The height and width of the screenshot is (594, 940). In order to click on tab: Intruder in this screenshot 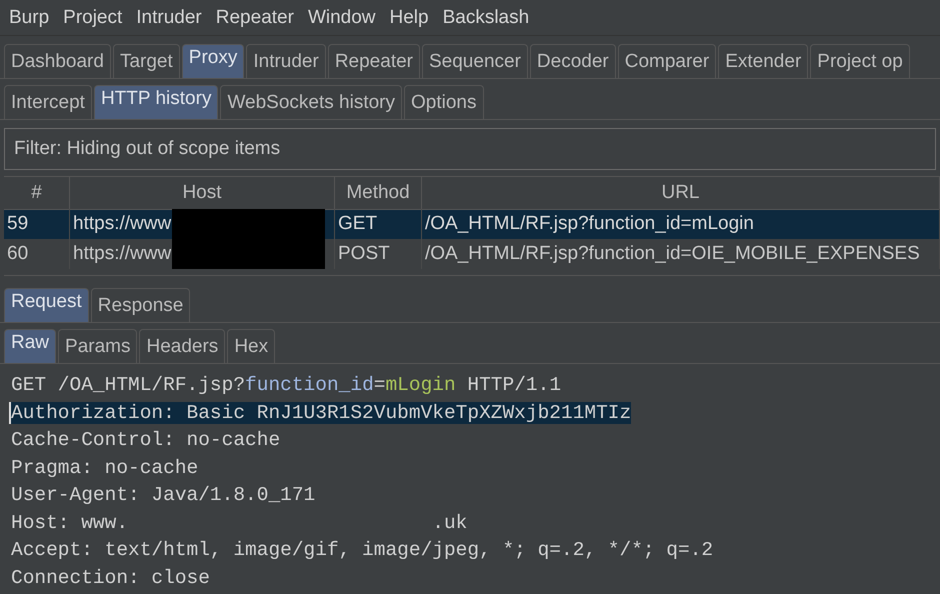, I will do `click(286, 61)`.